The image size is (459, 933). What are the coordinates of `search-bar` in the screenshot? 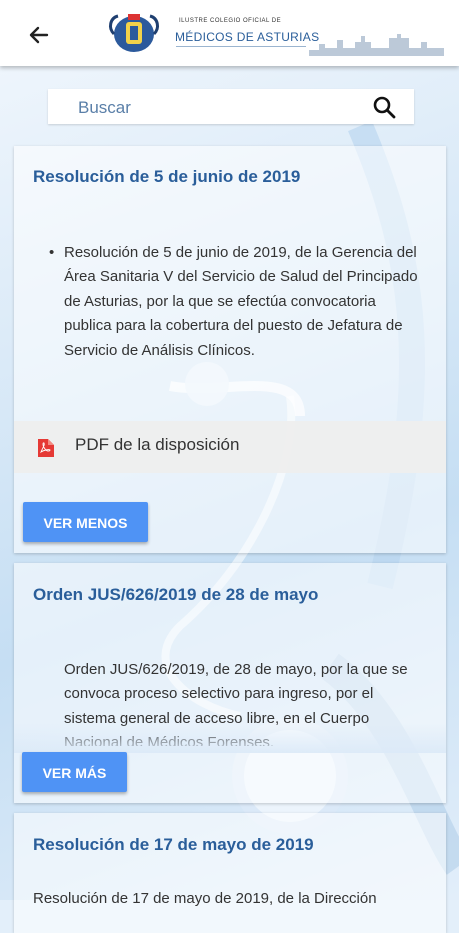 It's located at (231, 107).